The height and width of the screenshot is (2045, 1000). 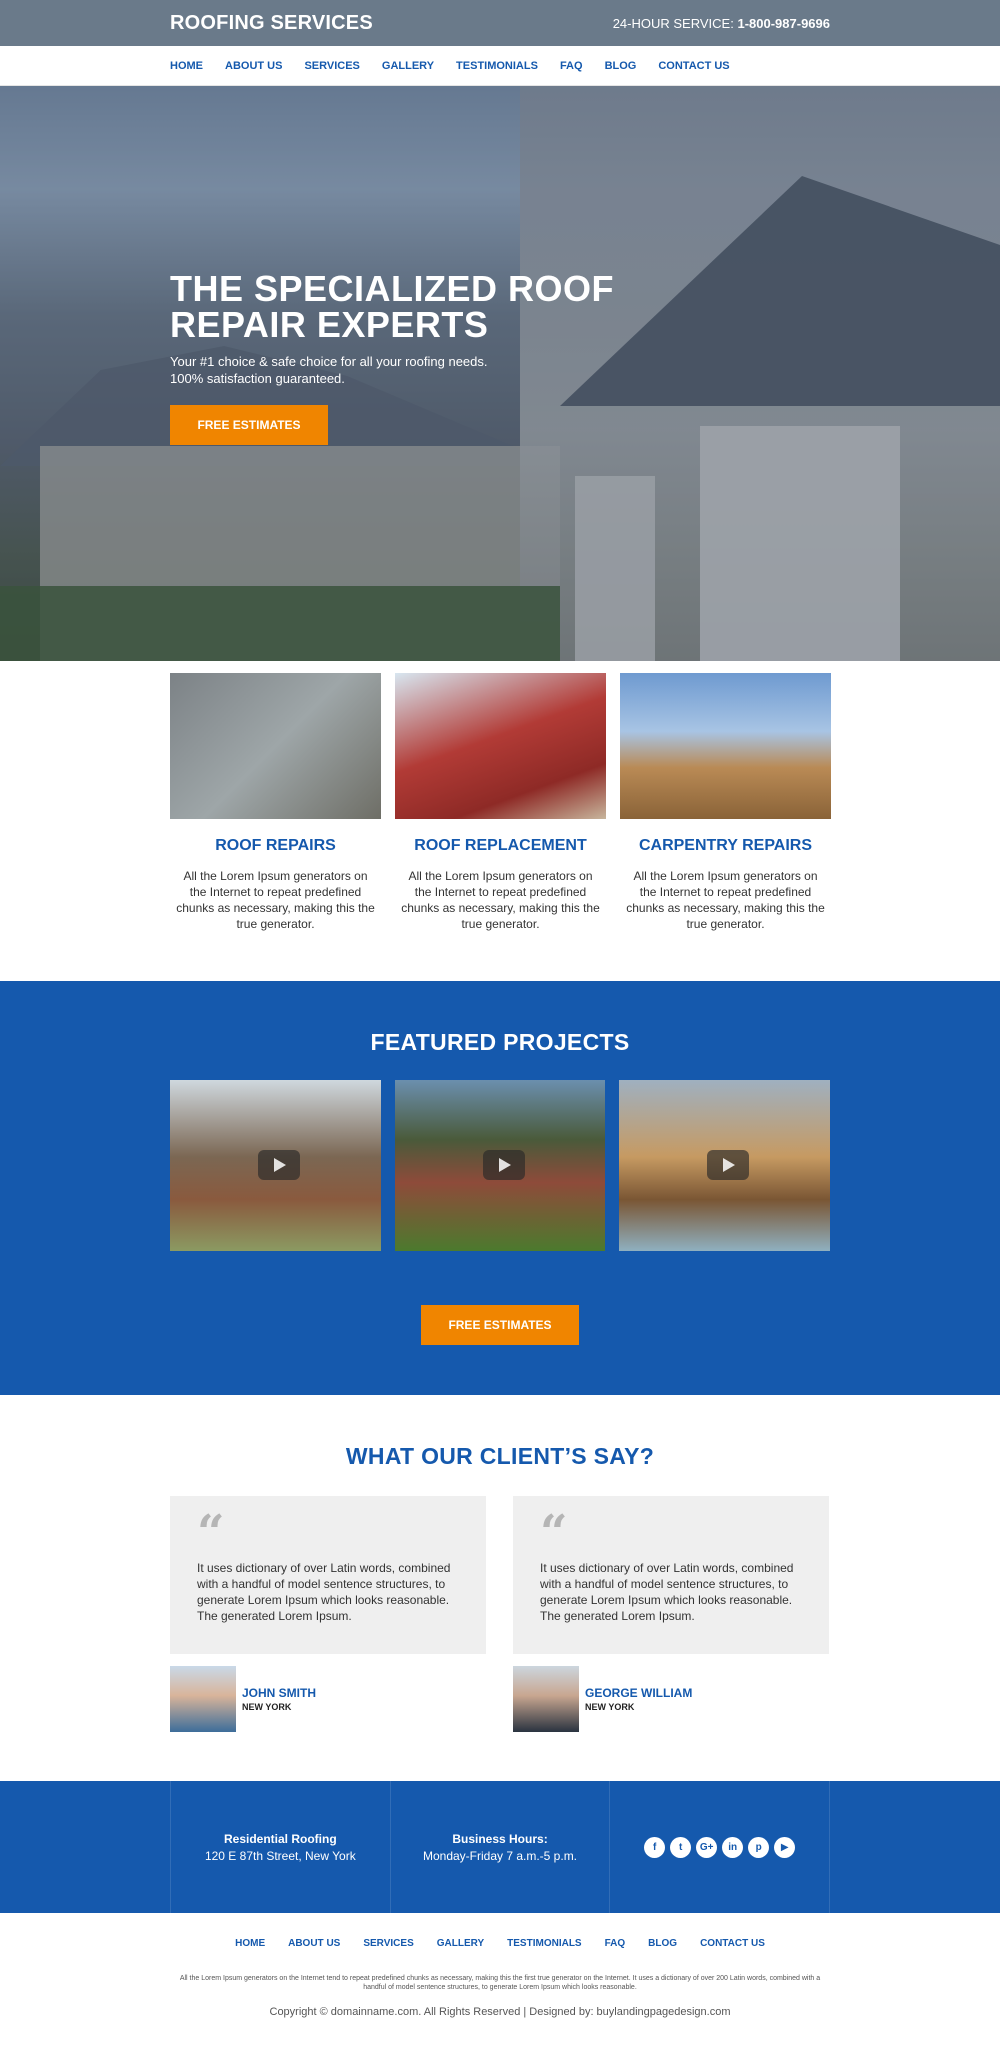 What do you see at coordinates (392, 288) in the screenshot?
I see `hero-title-line1: THE SPECIALIZED ROOF` at bounding box center [392, 288].